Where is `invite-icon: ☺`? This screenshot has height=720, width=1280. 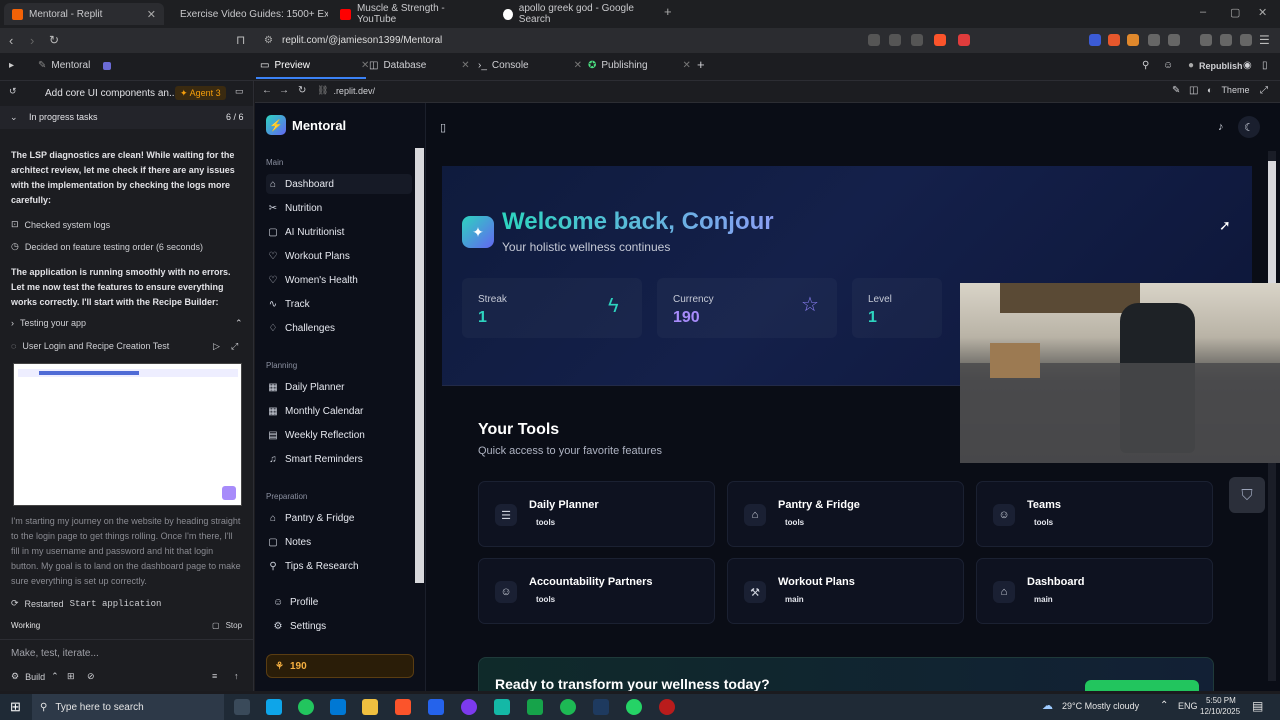 invite-icon: ☺ is located at coordinates (1168, 65).